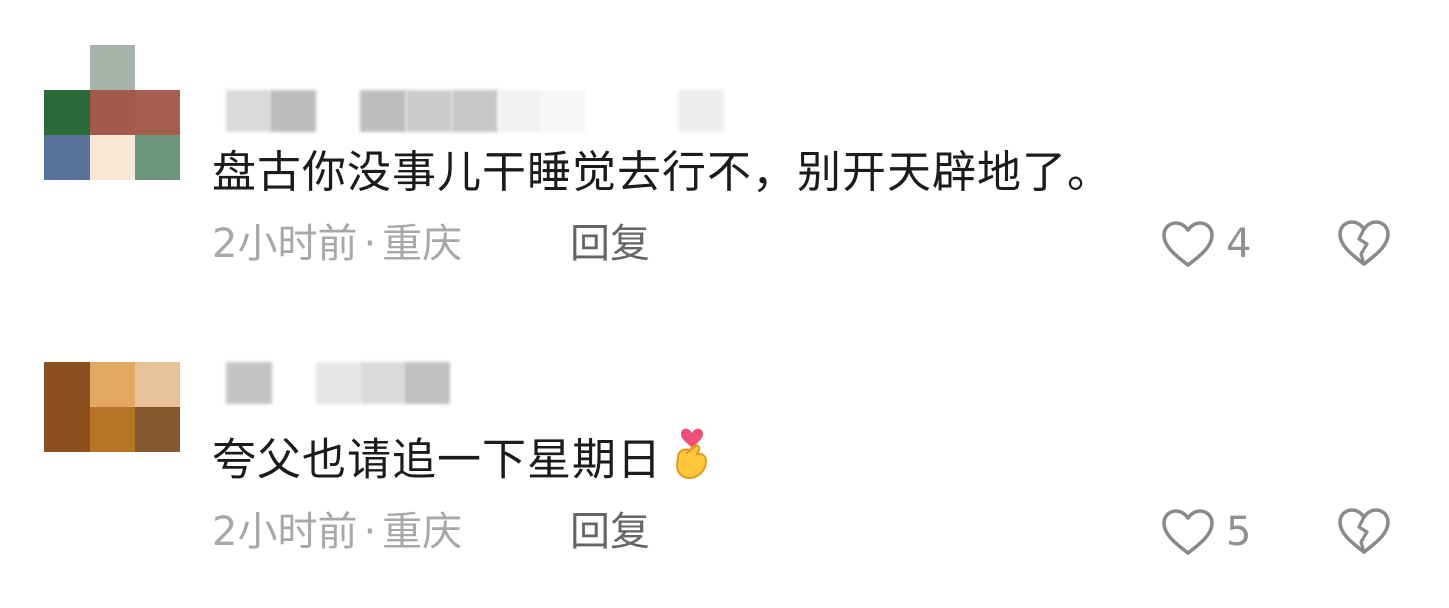 The height and width of the screenshot is (608, 1449). I want to click on like-button: 5, so click(1205, 532).